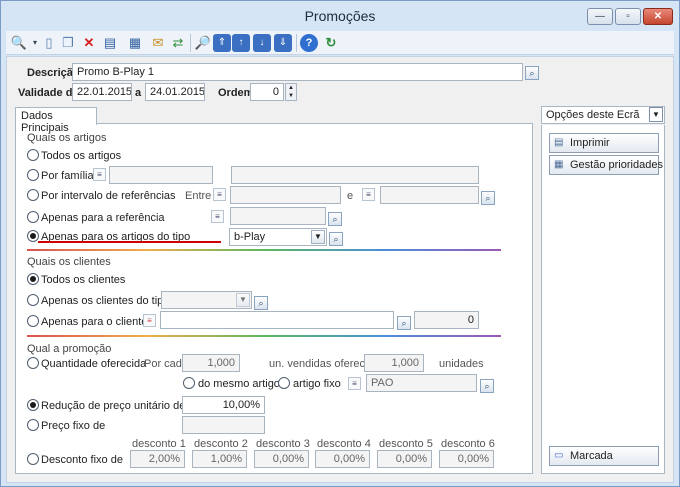 This screenshot has height=487, width=680. What do you see at coordinates (281, 459) in the screenshot?
I see `desconto-3-input: 0,00%` at bounding box center [281, 459].